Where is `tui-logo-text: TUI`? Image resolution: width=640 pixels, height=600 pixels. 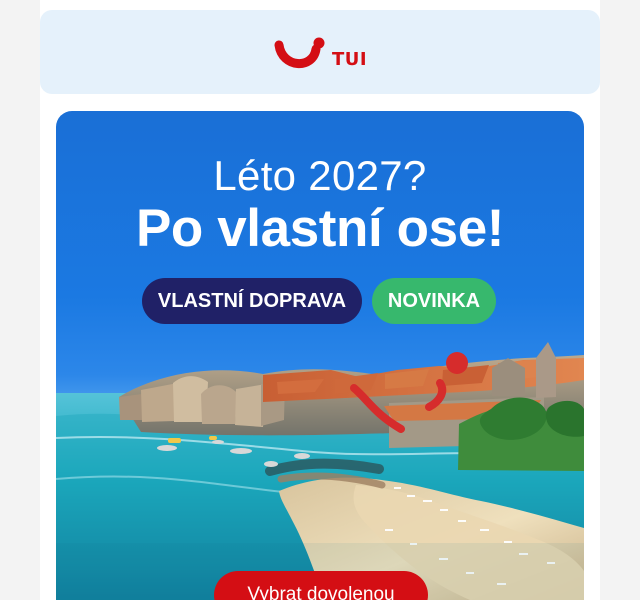
tui-logo-text: TUI is located at coordinates (350, 59).